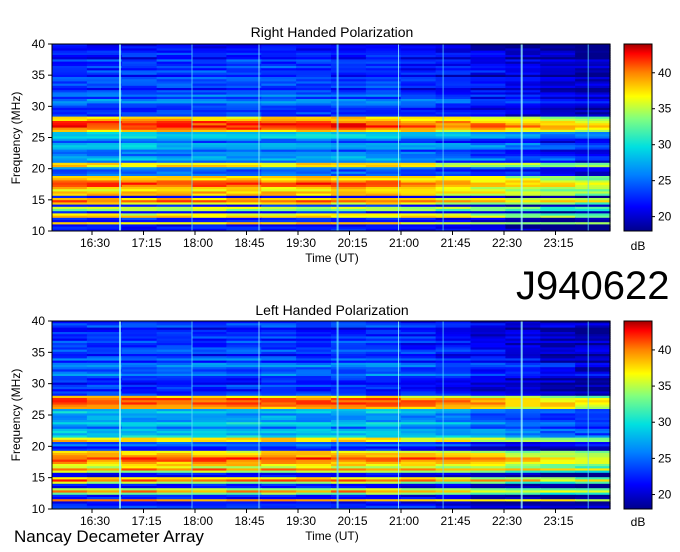  Describe the element at coordinates (331, 310) in the screenshot. I see `chart-title: Left Handed Polarization` at that location.